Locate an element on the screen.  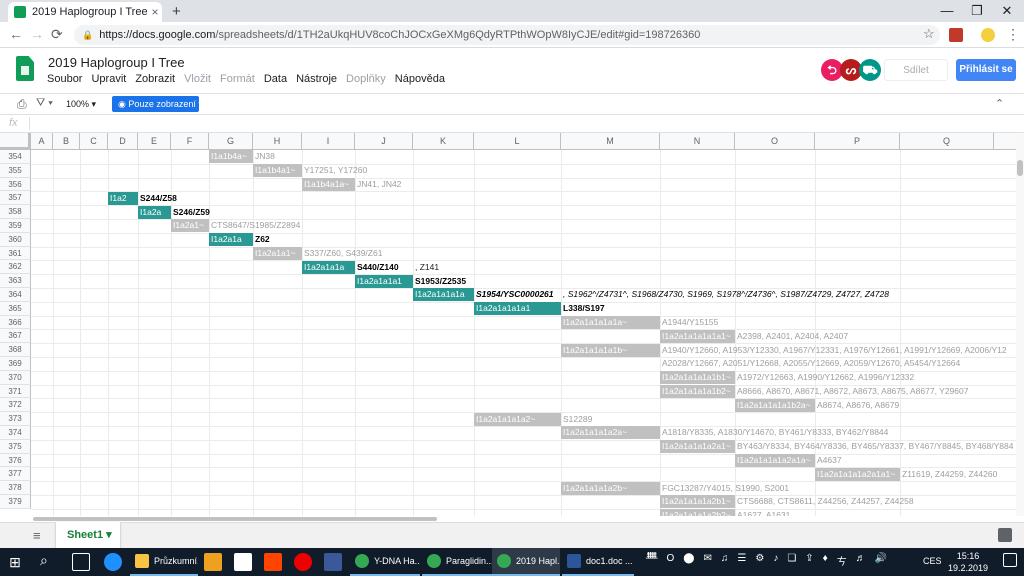
column-header-q: Q is located at coordinates (947, 141).